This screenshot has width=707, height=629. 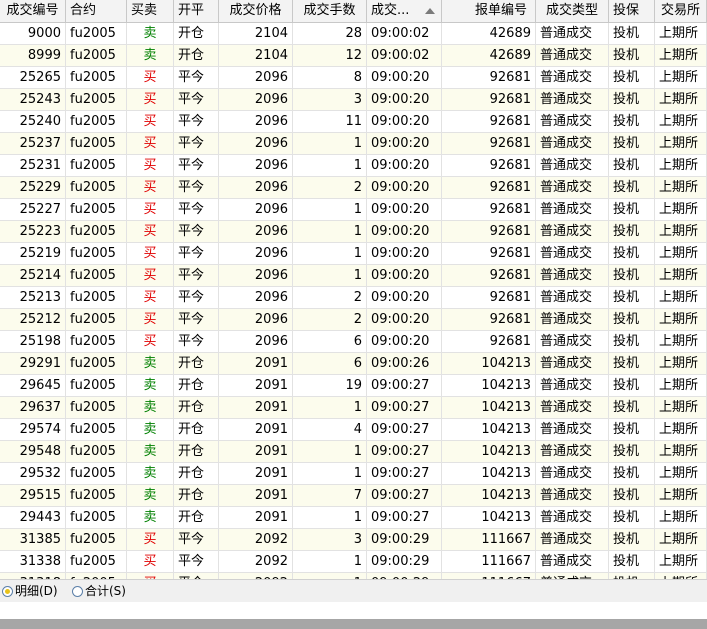 I want to click on cell-id: 29548, so click(x=33, y=452).